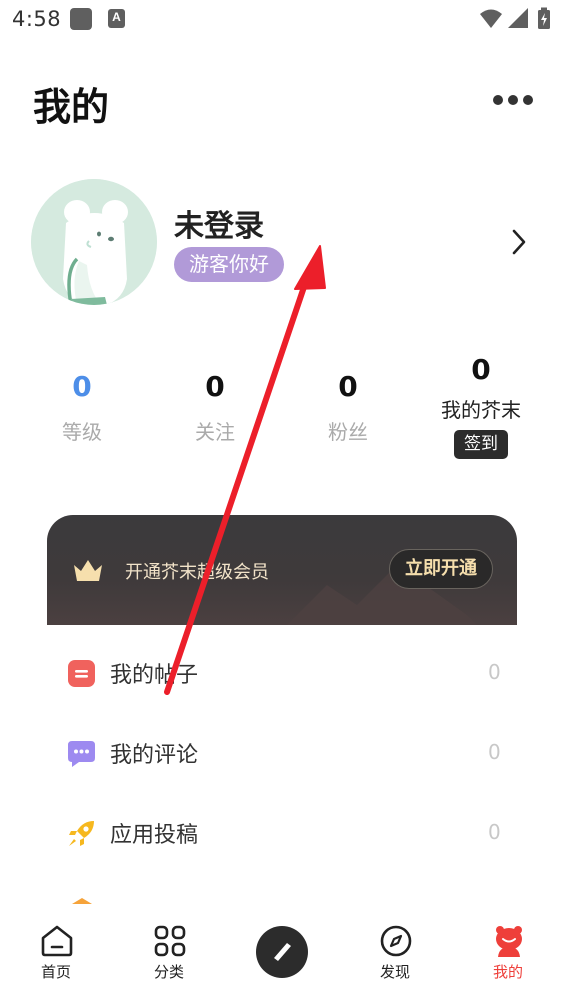 This screenshot has height=1004, width=564. Describe the element at coordinates (88, 570) in the screenshot. I see `crown-icon` at that location.